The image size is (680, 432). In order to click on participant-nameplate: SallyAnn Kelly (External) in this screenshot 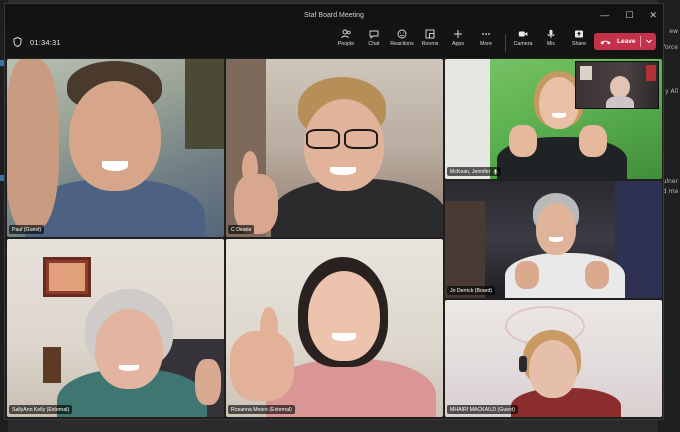, I will do `click(41, 409)`.